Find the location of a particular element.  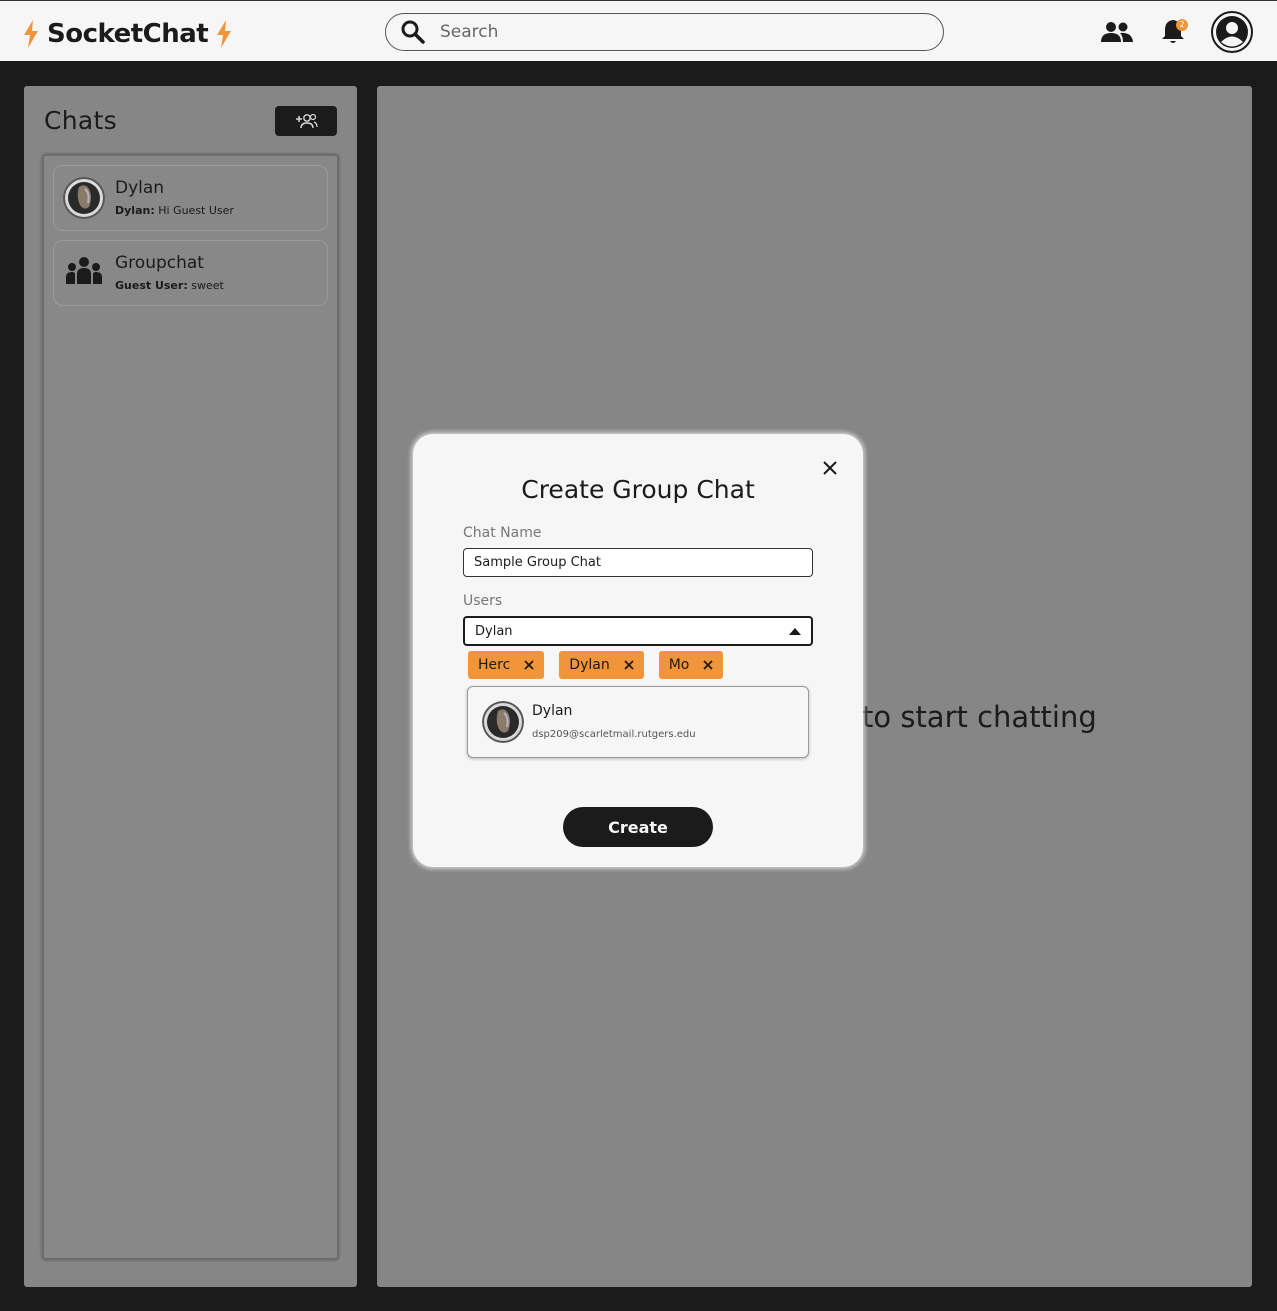

new-group-chat-button is located at coordinates (306, 121).